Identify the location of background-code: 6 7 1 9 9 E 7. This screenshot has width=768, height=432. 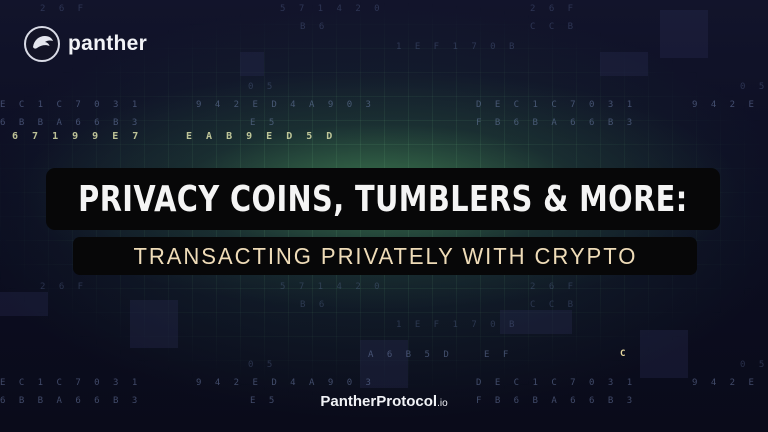
(77, 136).